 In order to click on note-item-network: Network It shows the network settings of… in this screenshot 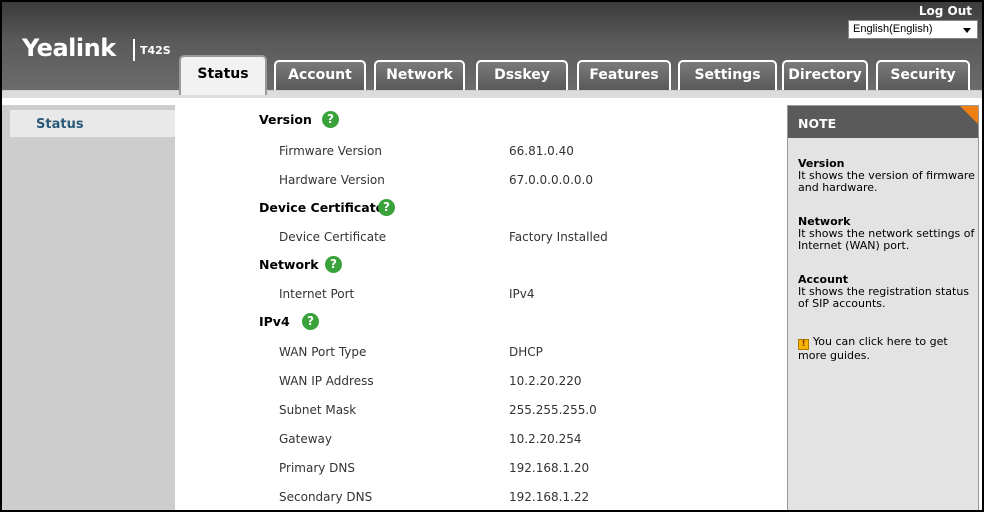, I will do `click(887, 234)`.